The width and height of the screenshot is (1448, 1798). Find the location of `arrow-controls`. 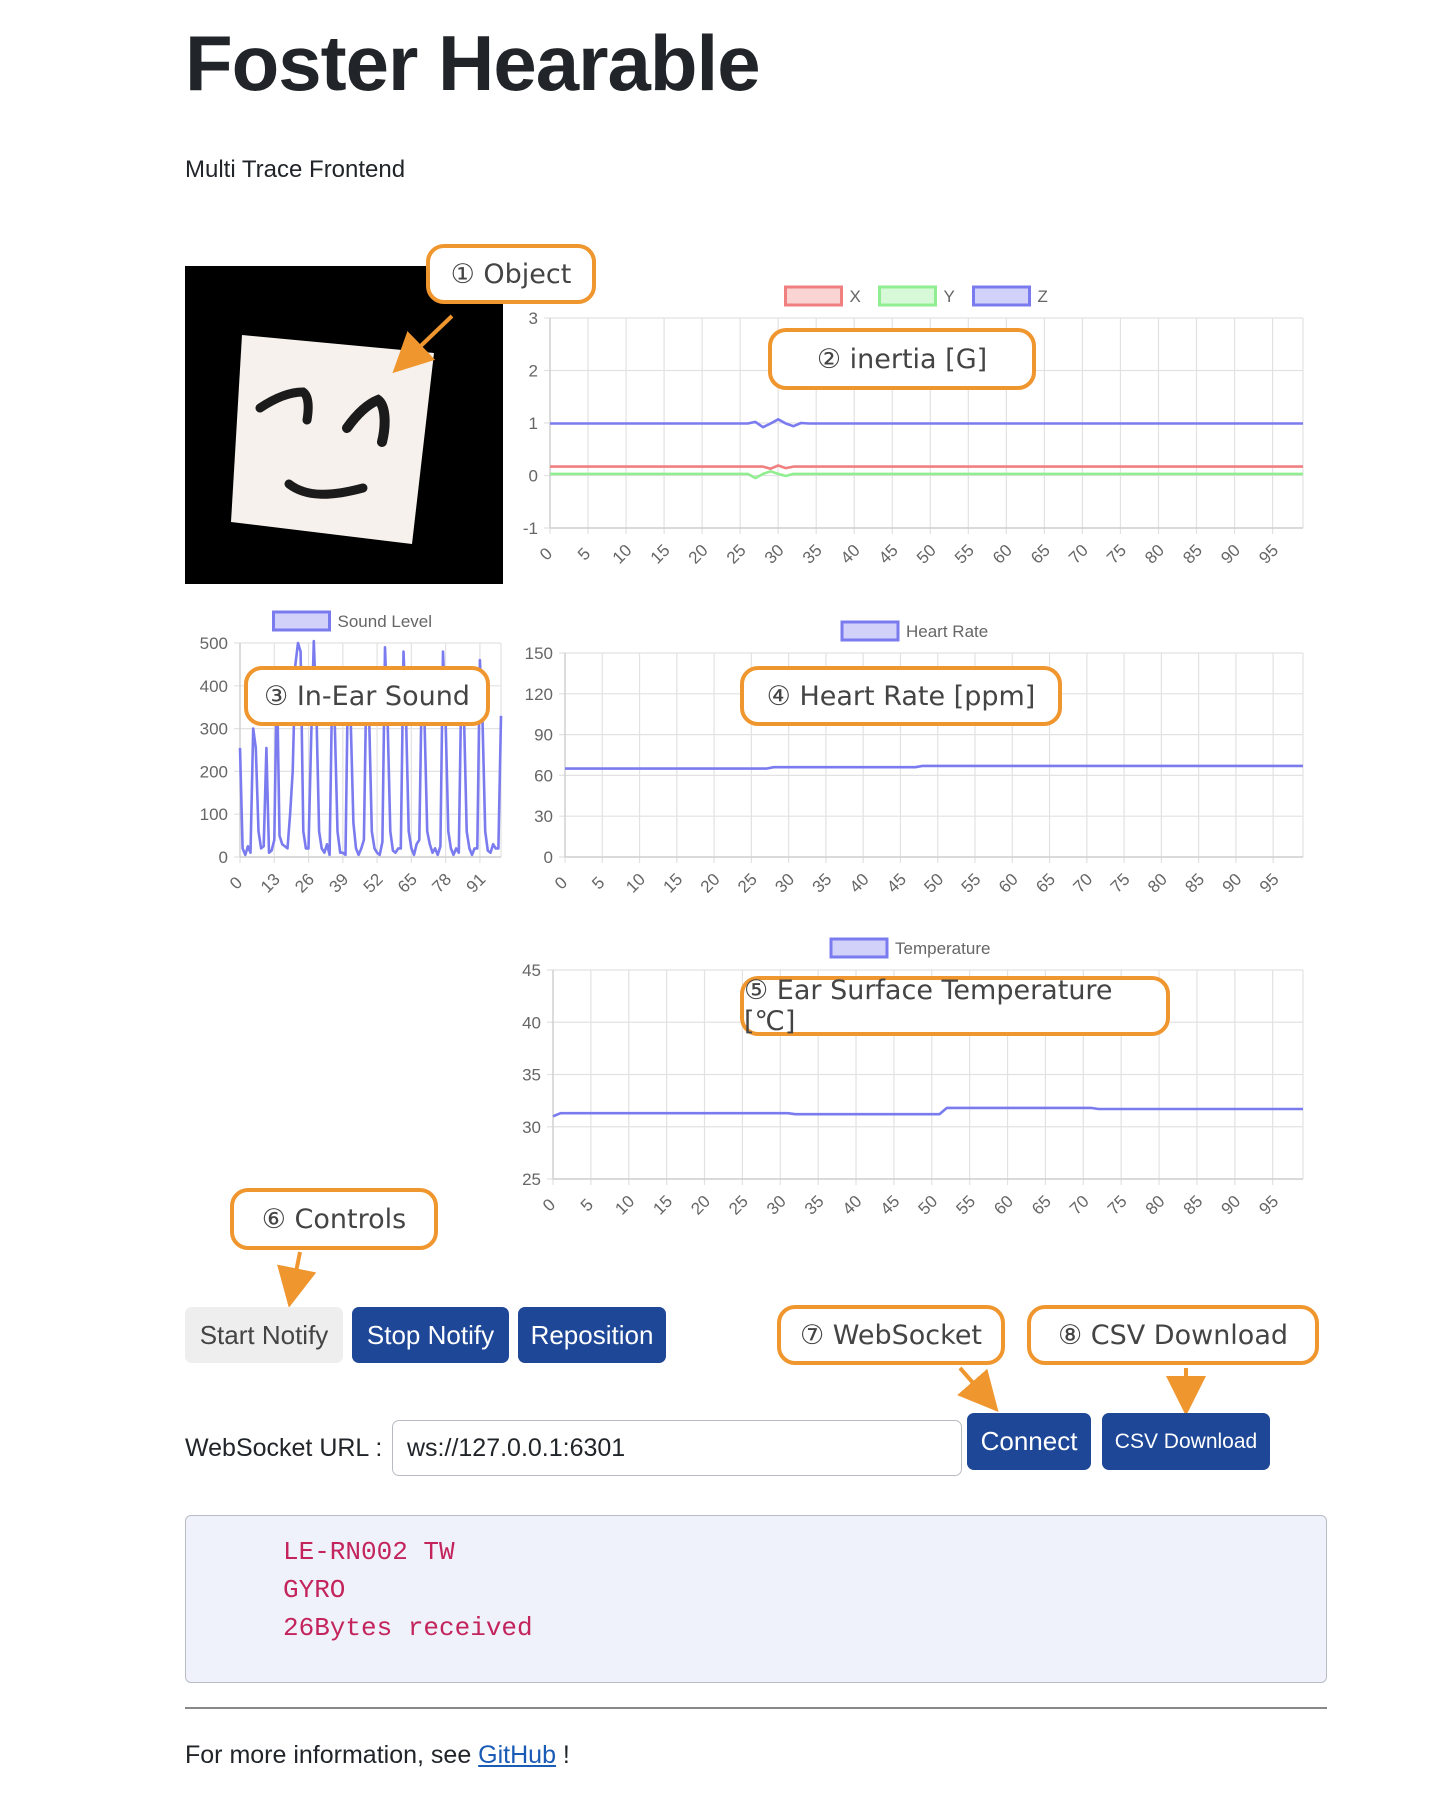

arrow-controls is located at coordinates (297, 1279).